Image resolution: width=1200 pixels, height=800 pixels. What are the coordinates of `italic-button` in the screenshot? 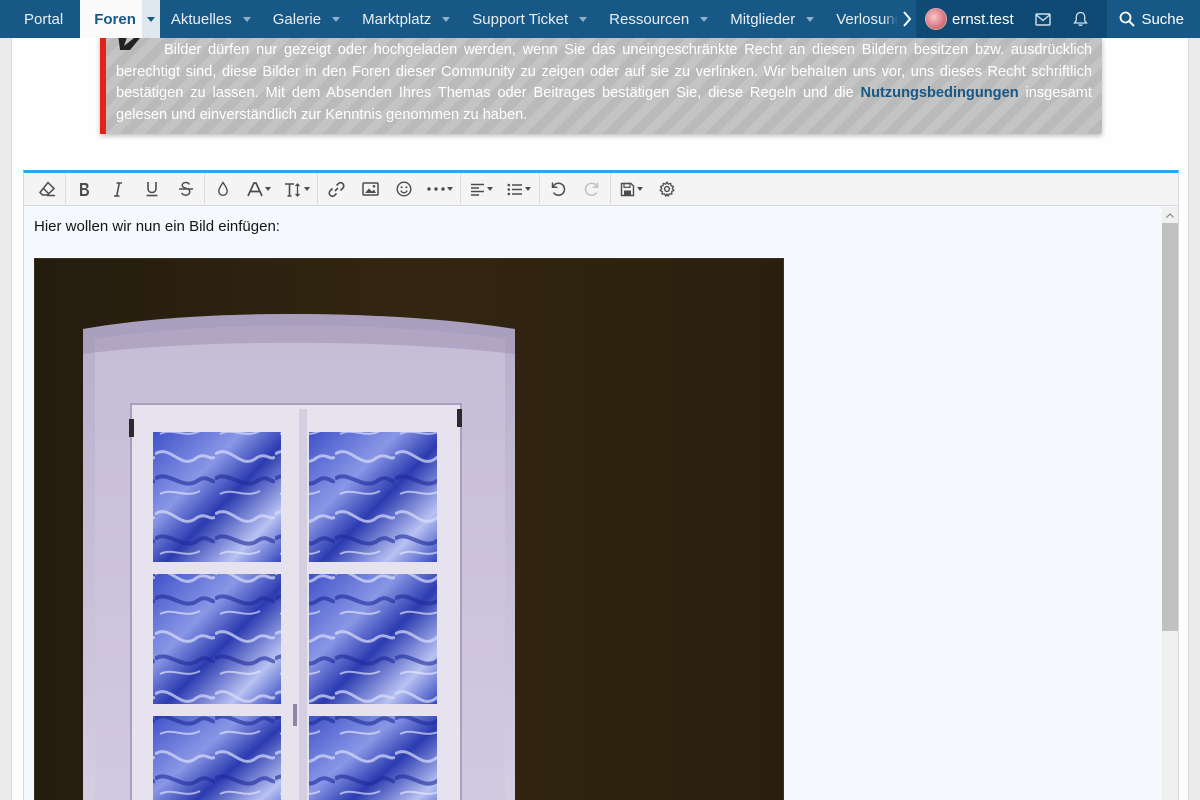 It's located at (118, 189).